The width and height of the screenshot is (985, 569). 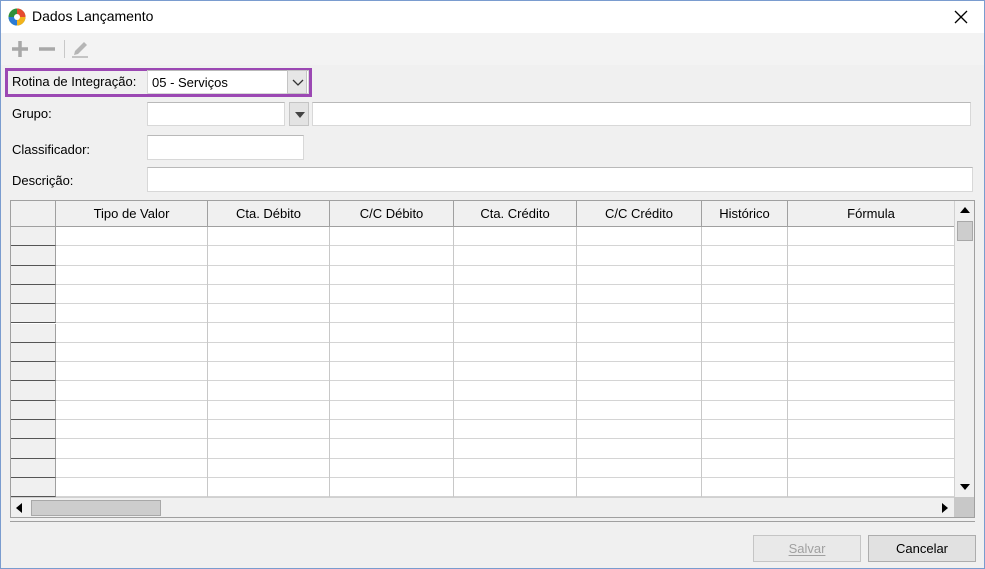 I want to click on app-logo-icon, so click(x=17, y=17).